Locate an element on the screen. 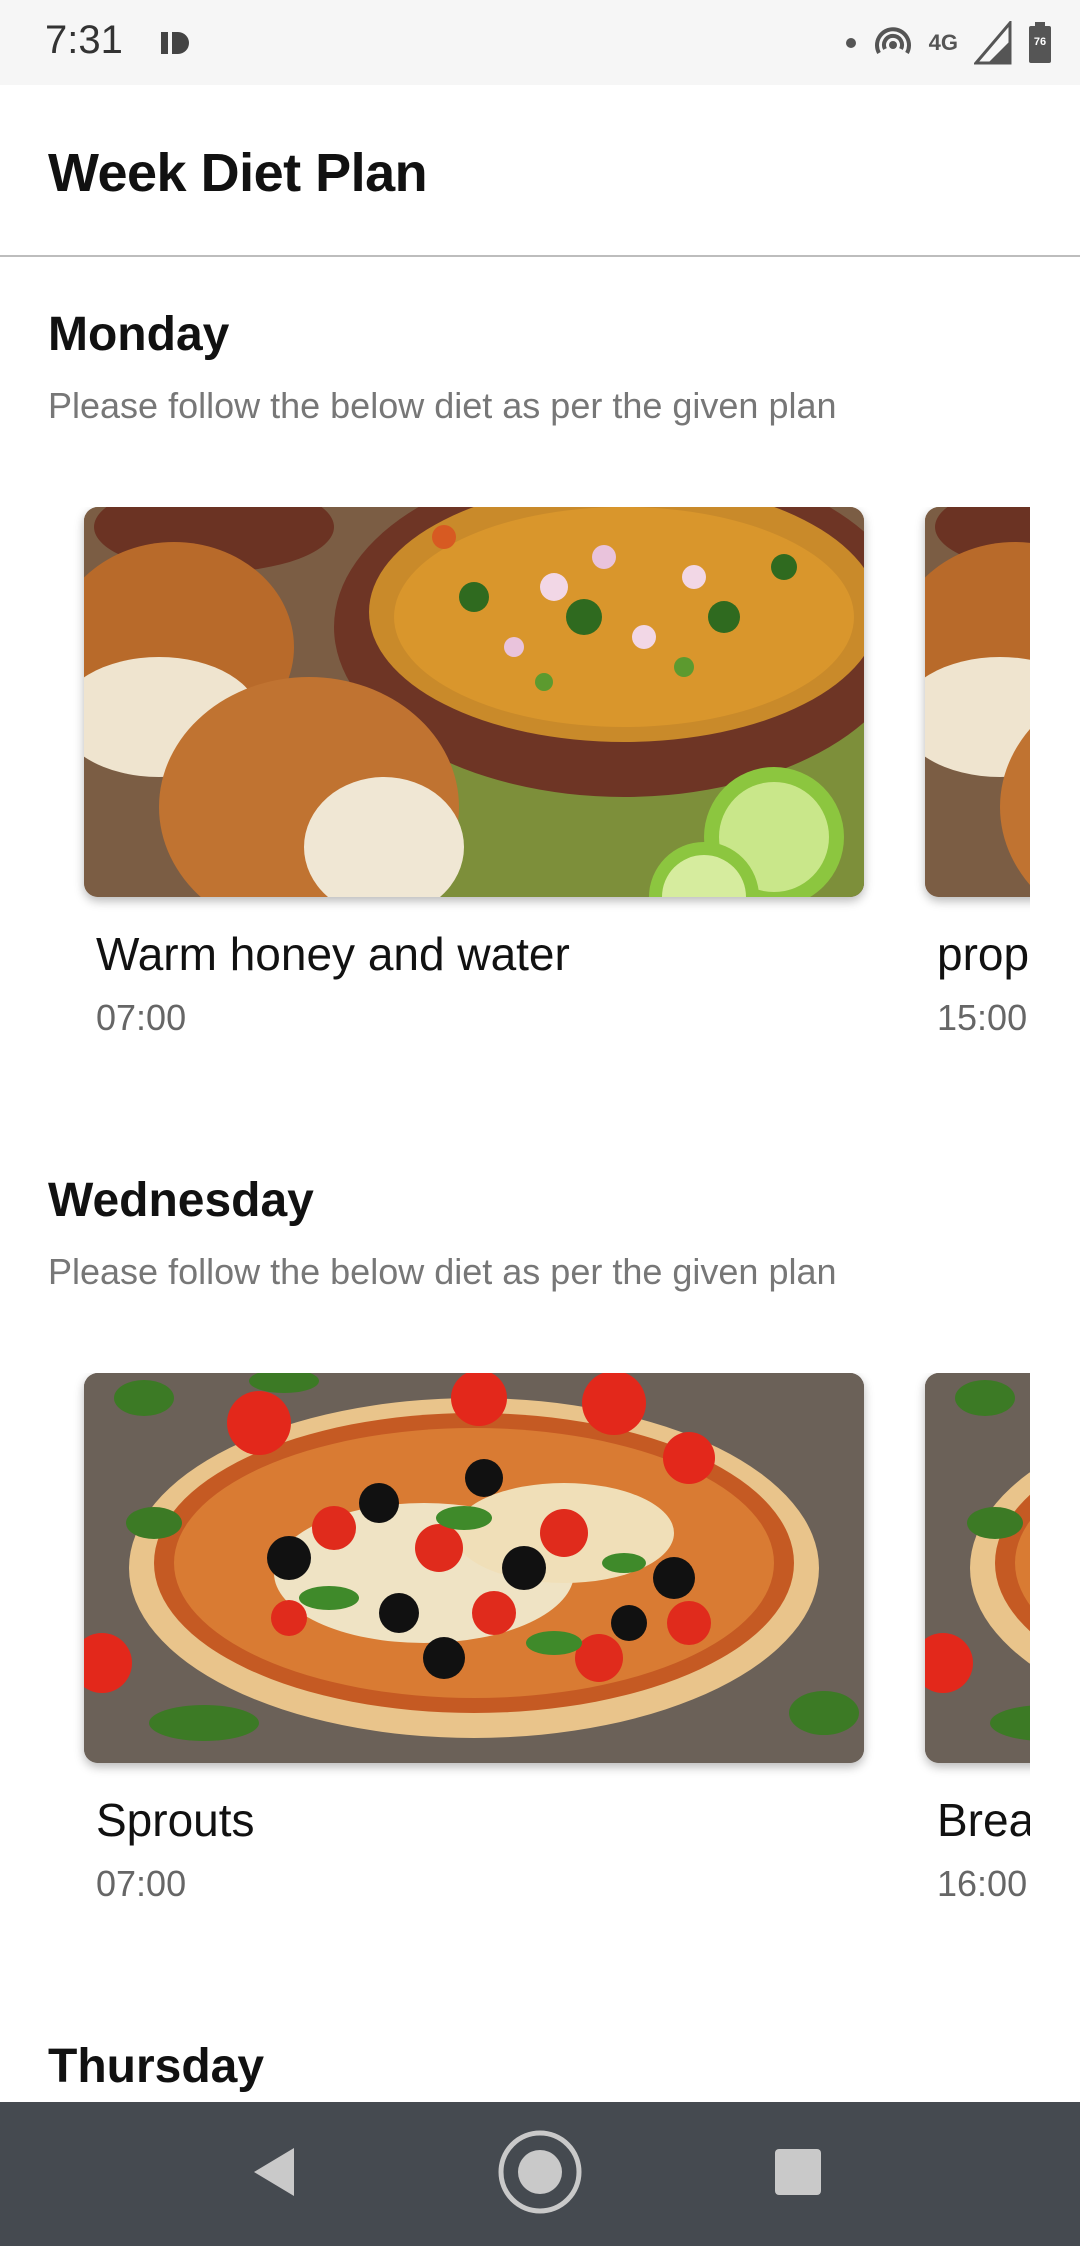  status-icons: 4G 76 is located at coordinates (948, 43).